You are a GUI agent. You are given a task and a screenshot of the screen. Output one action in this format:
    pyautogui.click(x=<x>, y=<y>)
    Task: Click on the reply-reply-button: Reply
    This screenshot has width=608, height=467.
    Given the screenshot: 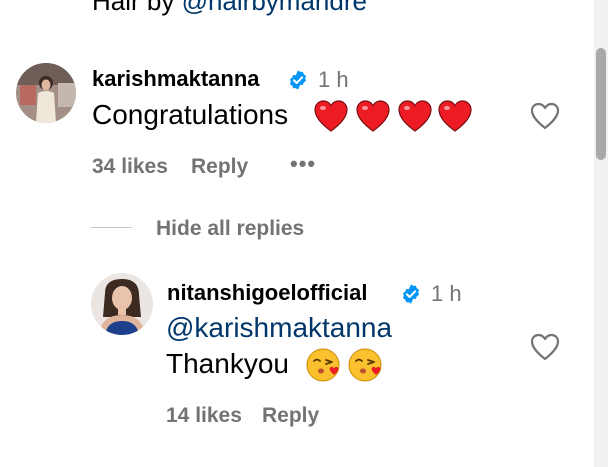 What is the action you would take?
    pyautogui.click(x=290, y=416)
    